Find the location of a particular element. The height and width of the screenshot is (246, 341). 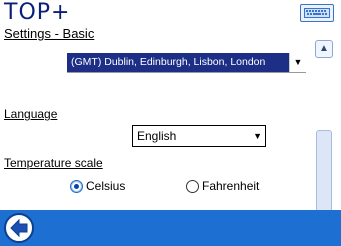

vertical-scrollbar: ▲ ▼ is located at coordinates (325, 137).